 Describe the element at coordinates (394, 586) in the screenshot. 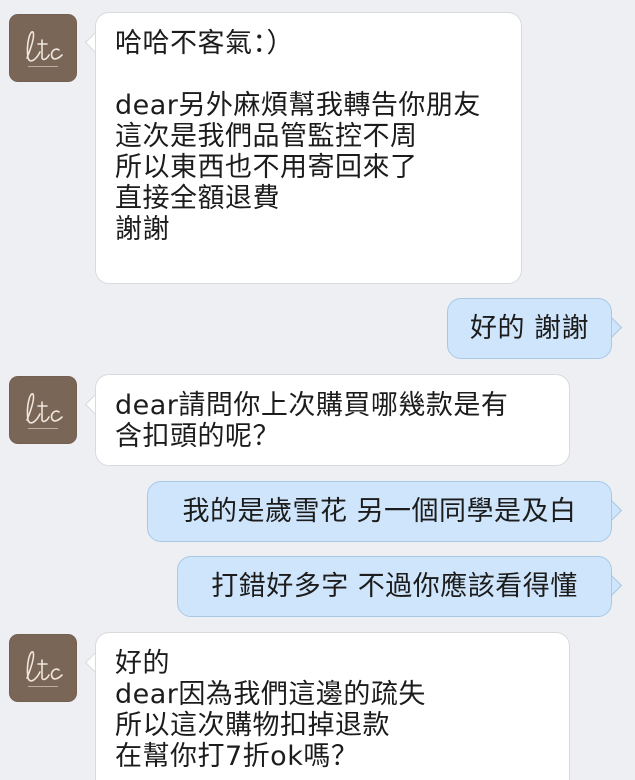

I see `message-bubble-outgoing: 打錯好多字 不過你應該看得懂` at that location.